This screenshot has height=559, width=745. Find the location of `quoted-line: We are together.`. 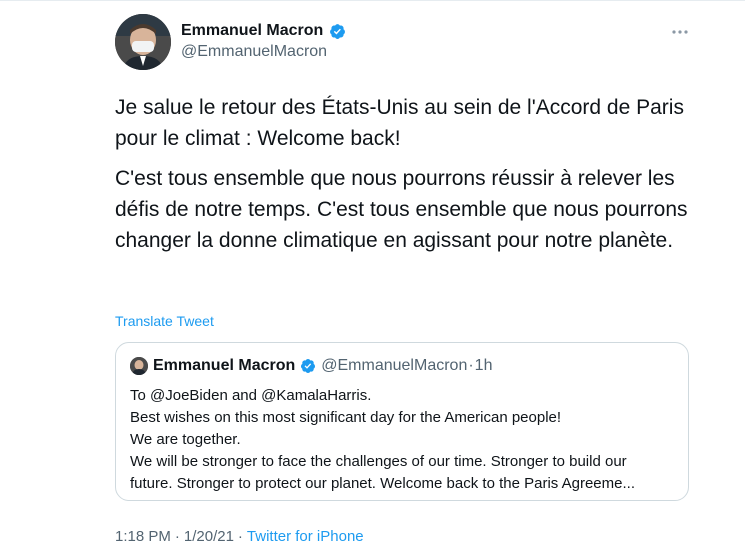

quoted-line: We are together. is located at coordinates (185, 439).